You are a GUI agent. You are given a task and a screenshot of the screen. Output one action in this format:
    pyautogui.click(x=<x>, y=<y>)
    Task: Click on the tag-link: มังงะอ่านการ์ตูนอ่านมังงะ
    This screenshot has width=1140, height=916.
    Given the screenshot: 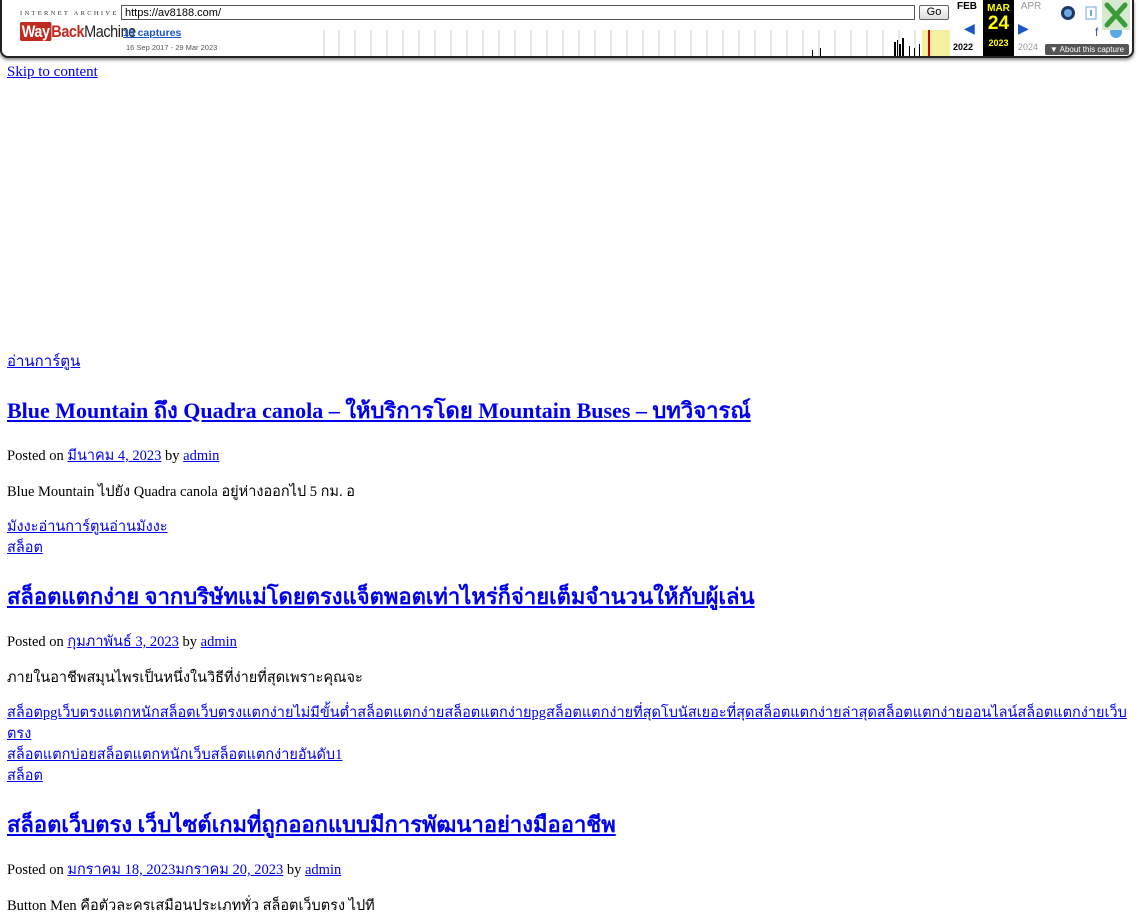 What is the action you would take?
    pyautogui.click(x=571, y=527)
    